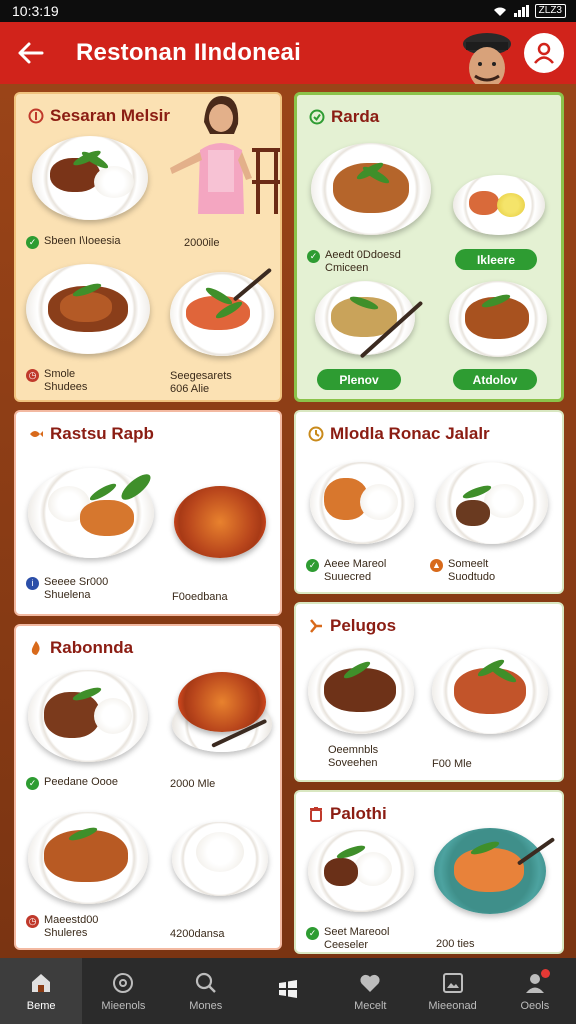  I want to click on card-sesaran-melsir: Sesaran Melsir ✓ Sbeen I\Ioeesia 2000ile, so click(148, 247).